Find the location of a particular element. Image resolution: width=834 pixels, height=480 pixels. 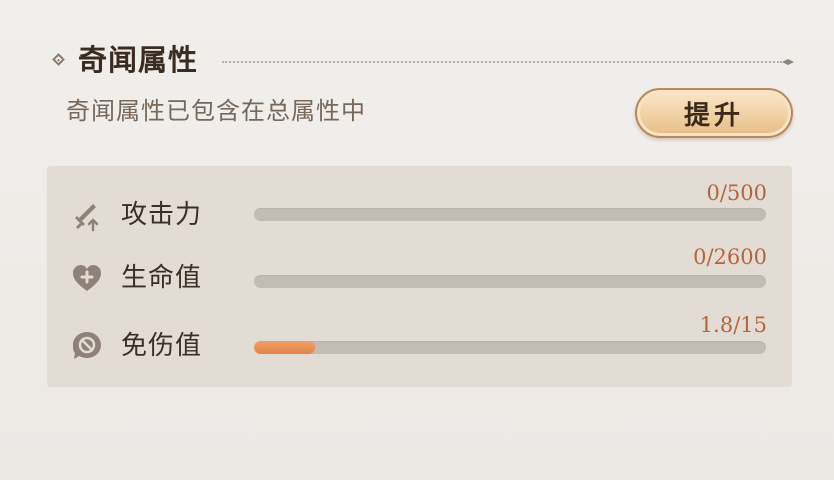

divider-end-ornament is located at coordinates (788, 62).